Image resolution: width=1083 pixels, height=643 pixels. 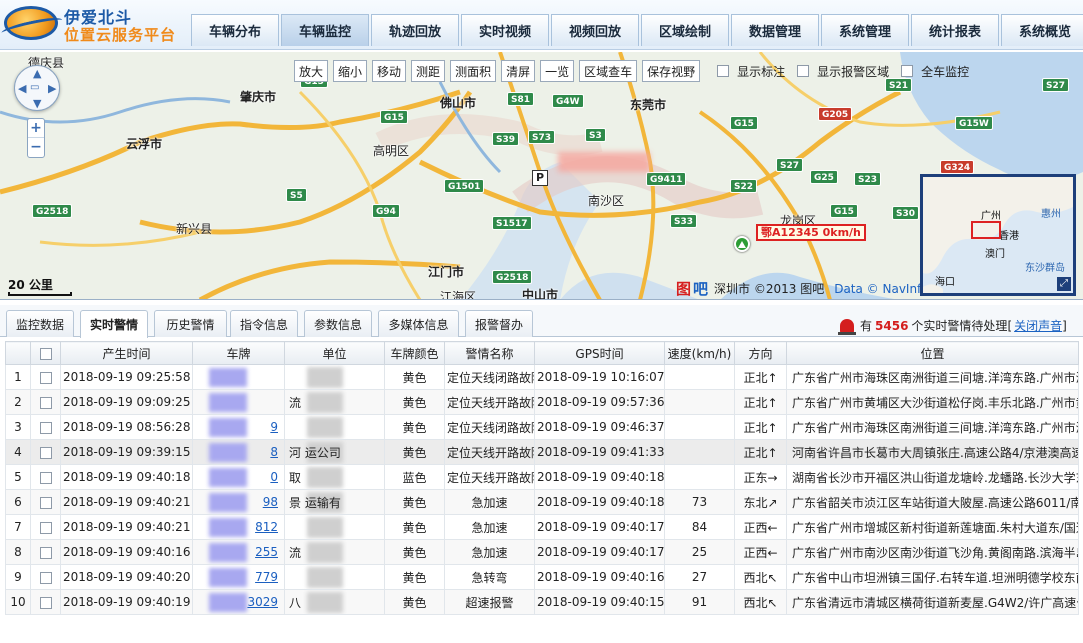 What do you see at coordinates (238, 452) in the screenshot?
I see `plate-cell: 8` at bounding box center [238, 452].